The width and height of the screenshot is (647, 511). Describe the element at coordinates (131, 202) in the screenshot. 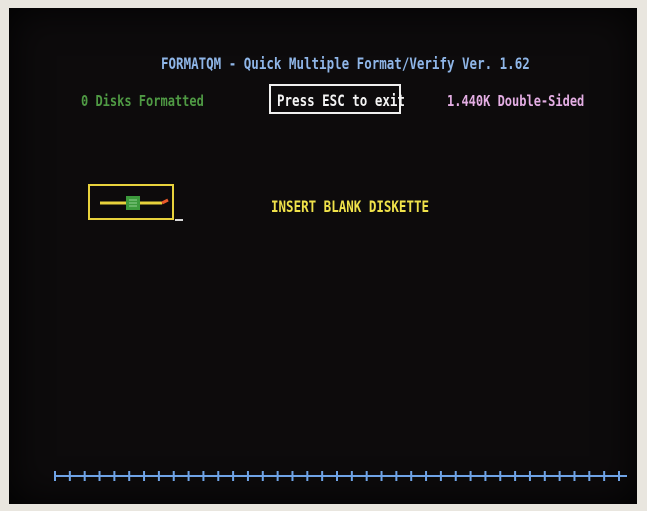

I see `floppy-drive-icon` at that location.